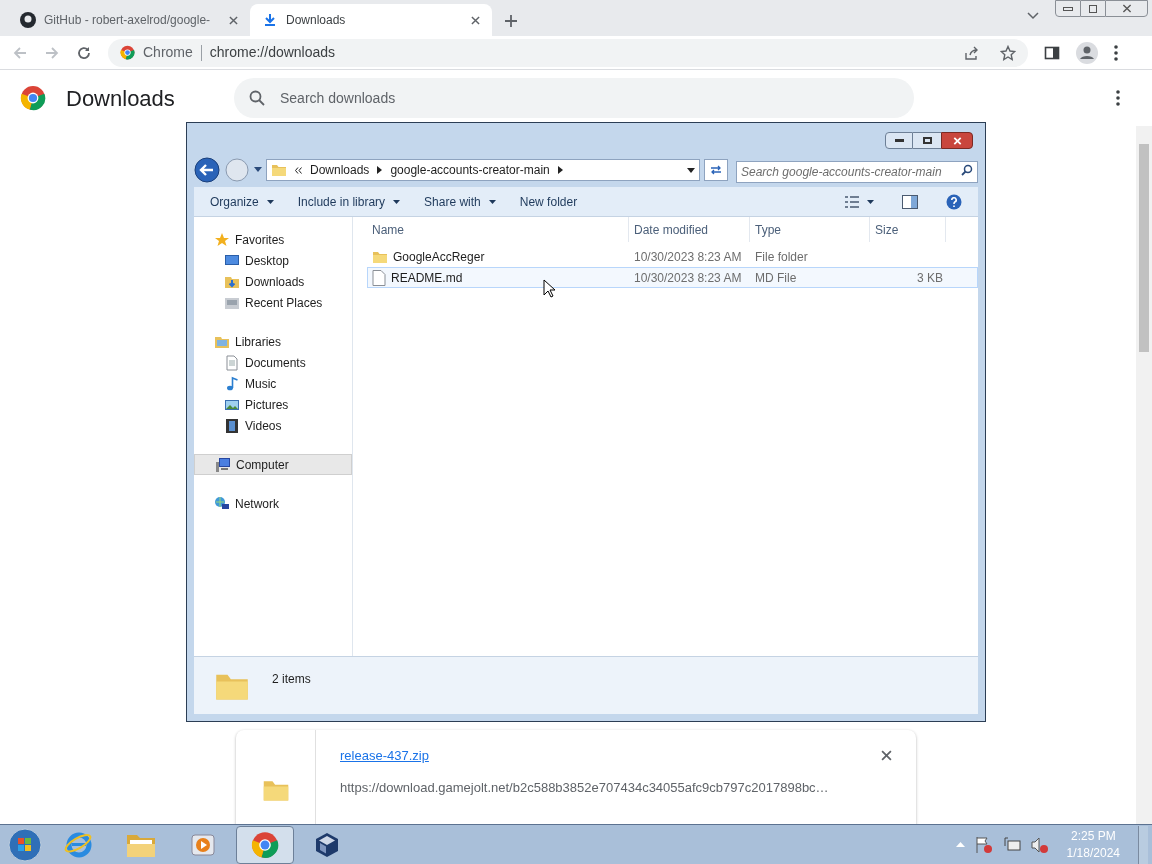 The image size is (1152, 864). I want to click on media-player-icon, so click(203, 844).